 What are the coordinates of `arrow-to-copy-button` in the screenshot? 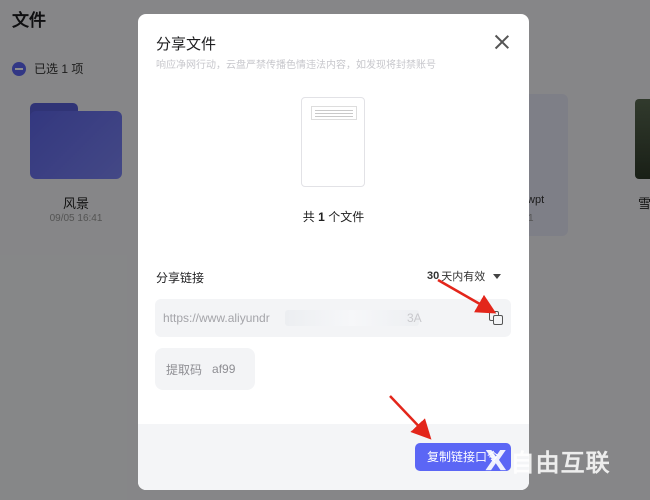 It's located at (410, 417).